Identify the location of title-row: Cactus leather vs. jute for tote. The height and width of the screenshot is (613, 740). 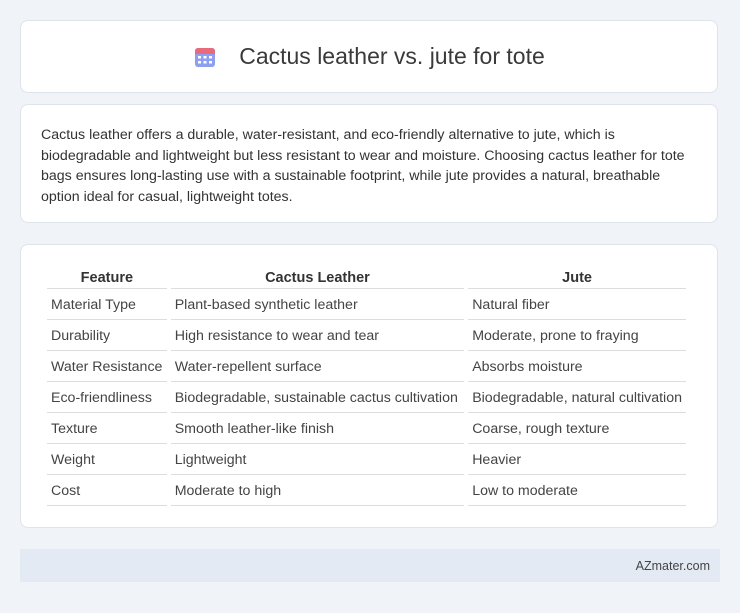
(369, 56).